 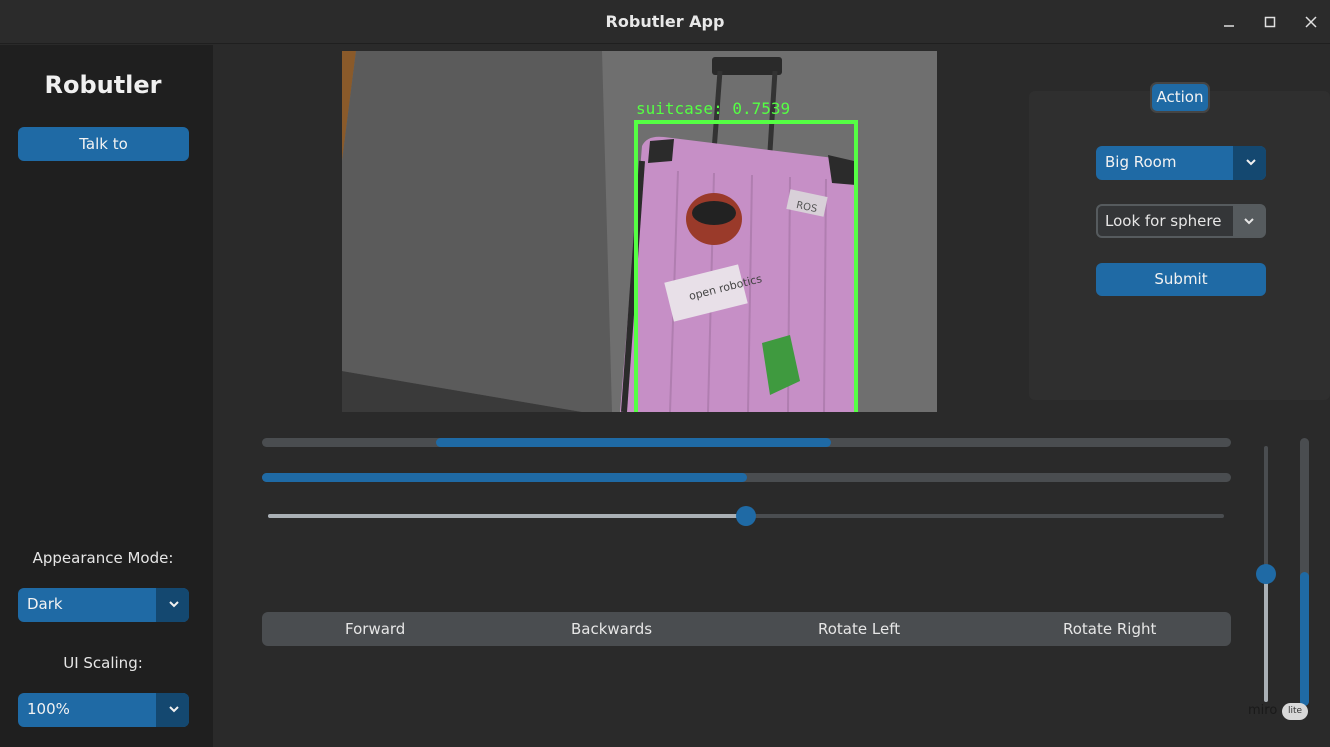 I want to click on miro-watermark: miro, so click(x=1263, y=710).